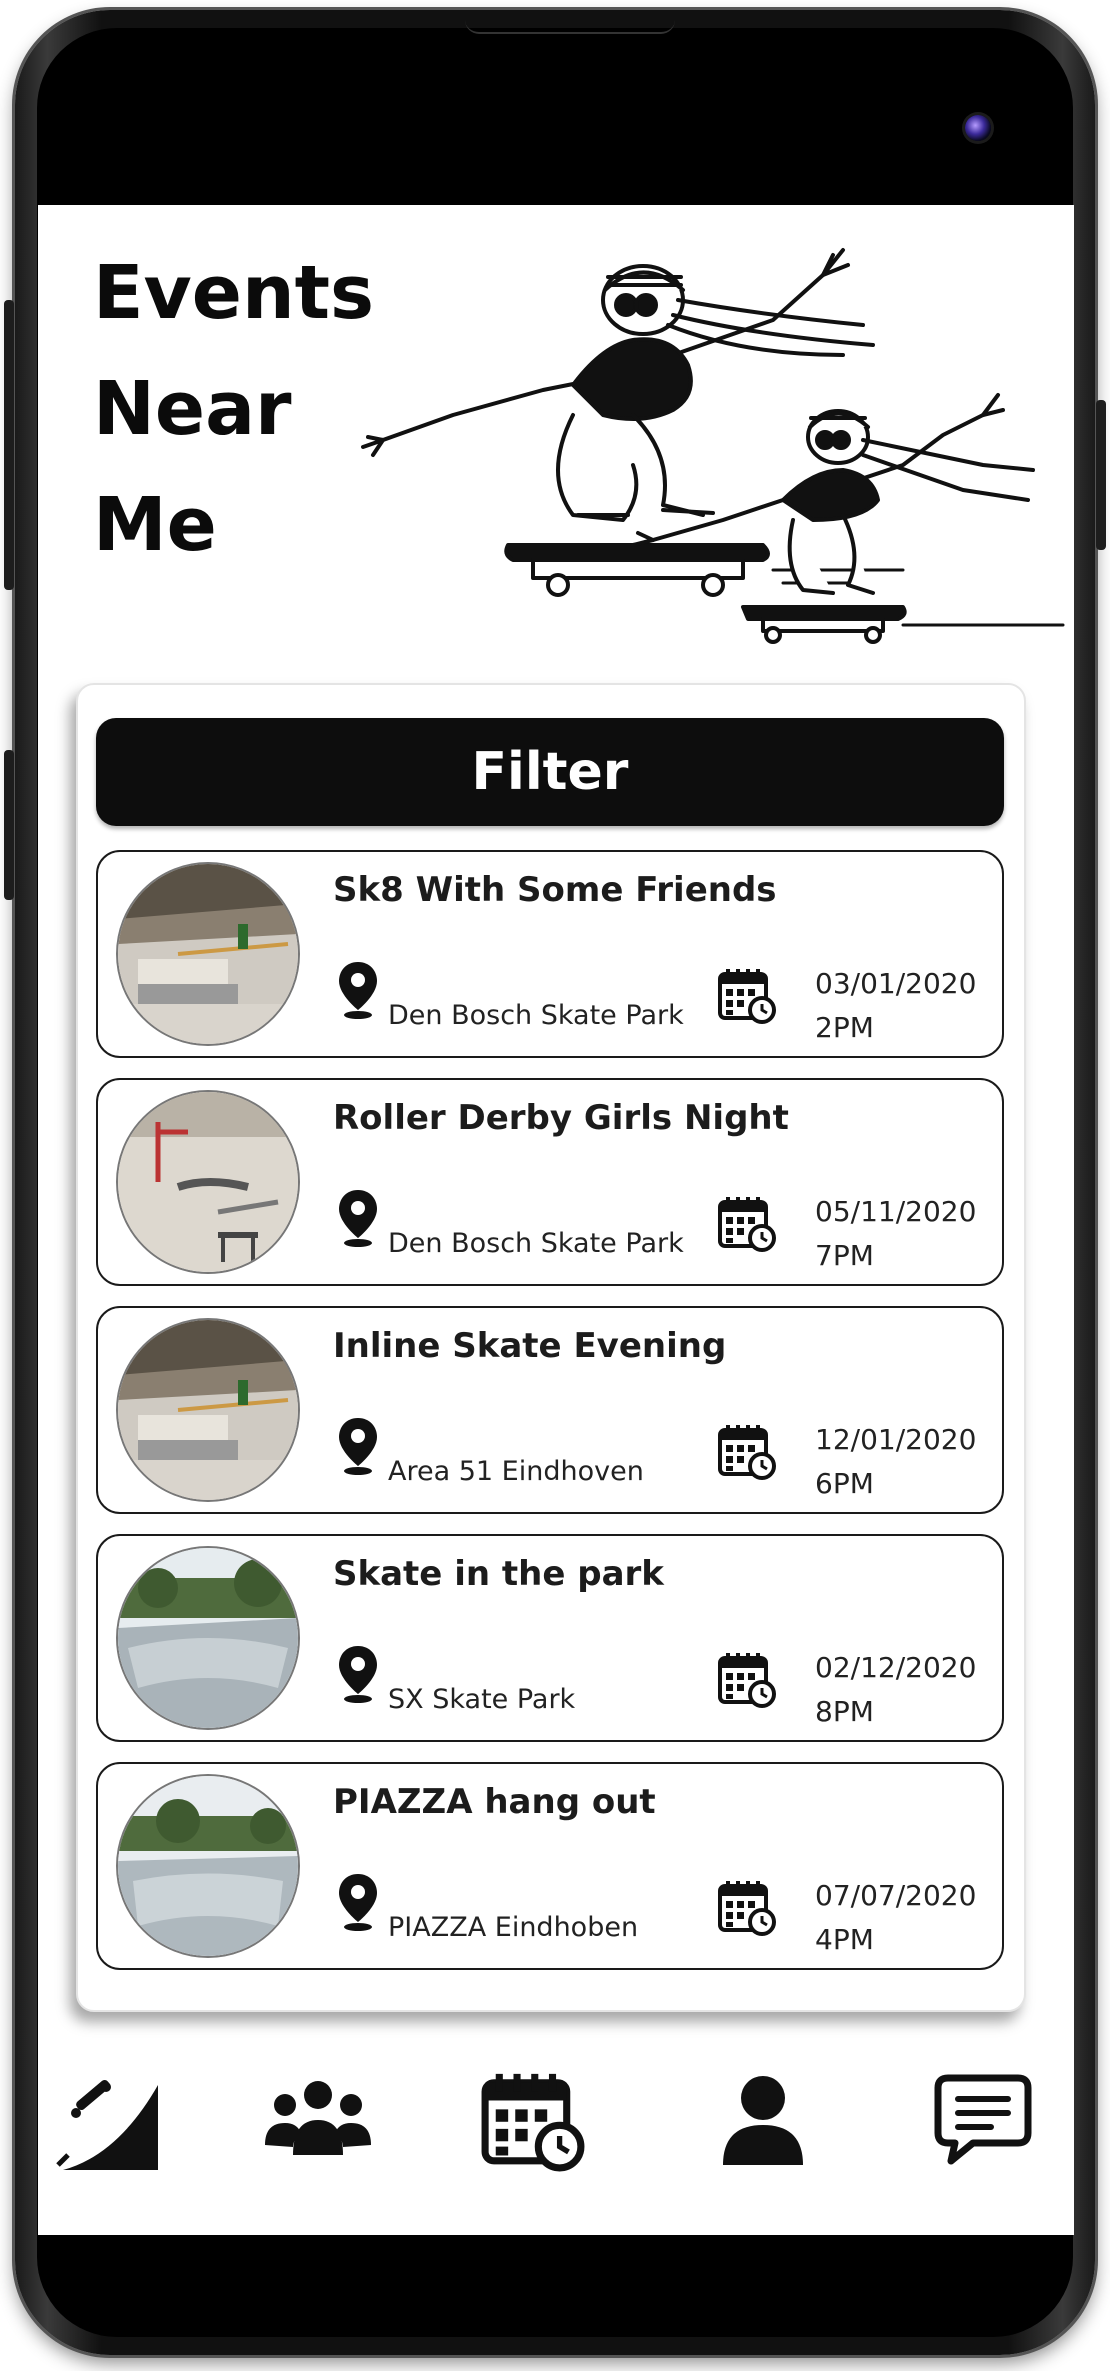 The image size is (1110, 2371). Describe the element at coordinates (570, 27) in the screenshot. I see `phone-notch` at that location.